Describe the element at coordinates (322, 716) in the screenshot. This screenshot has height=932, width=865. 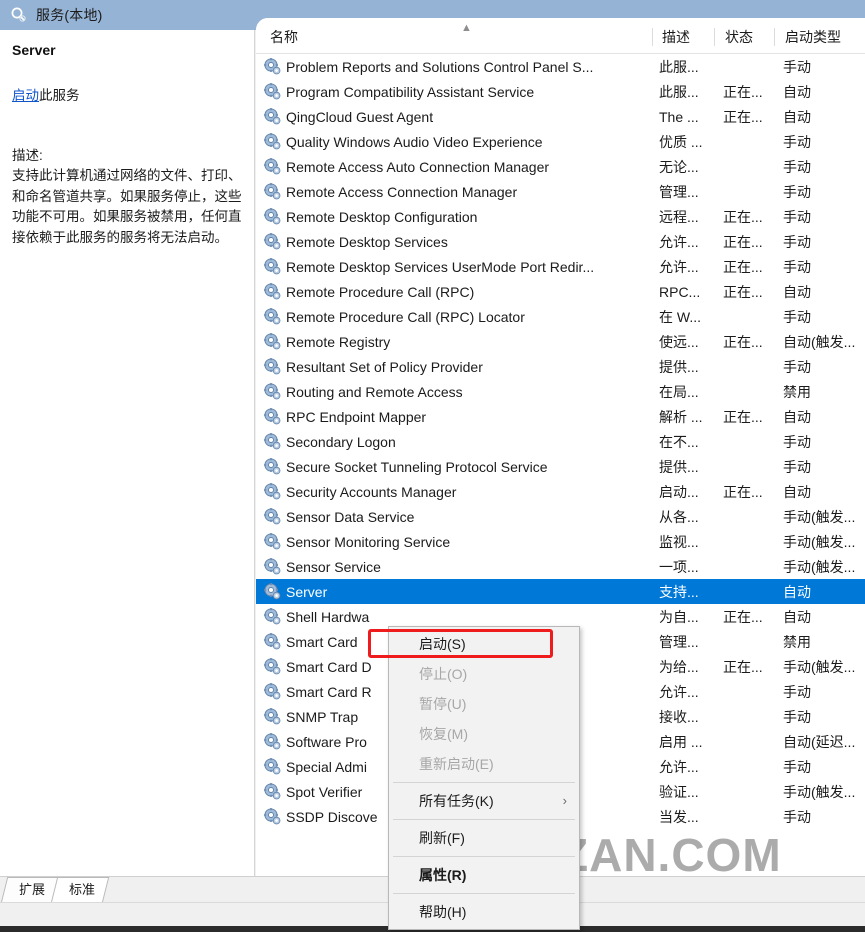
I see `cell-service-name: SNMP Trap` at that location.